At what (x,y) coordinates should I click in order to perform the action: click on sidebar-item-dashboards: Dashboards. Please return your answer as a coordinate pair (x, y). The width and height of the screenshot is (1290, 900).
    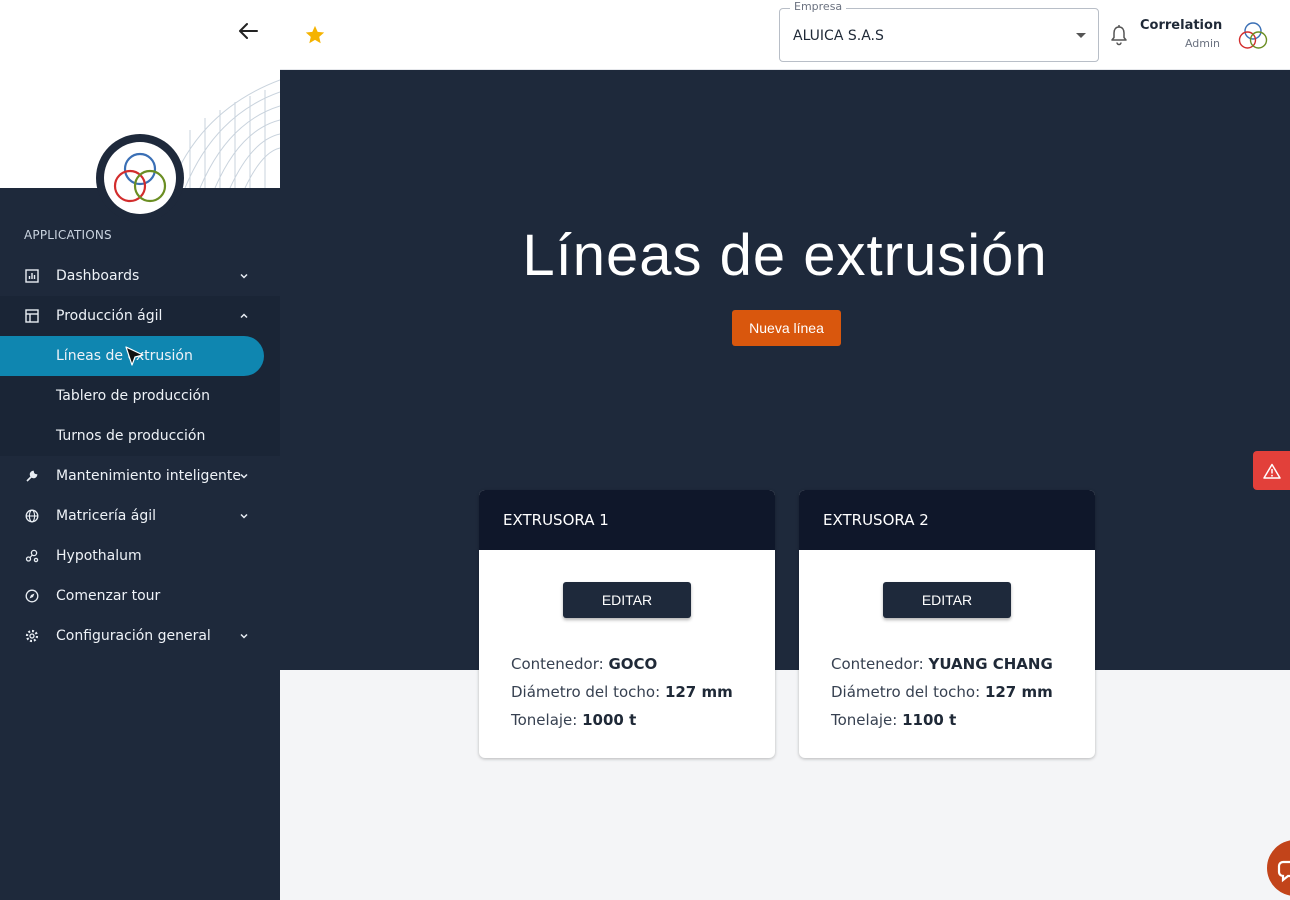
    Looking at the image, I should click on (140, 276).